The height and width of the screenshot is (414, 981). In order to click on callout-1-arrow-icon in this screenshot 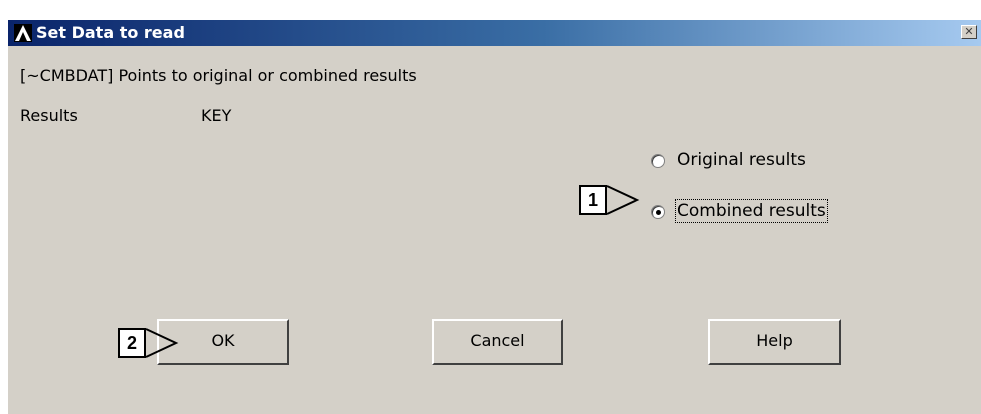, I will do `click(623, 200)`.